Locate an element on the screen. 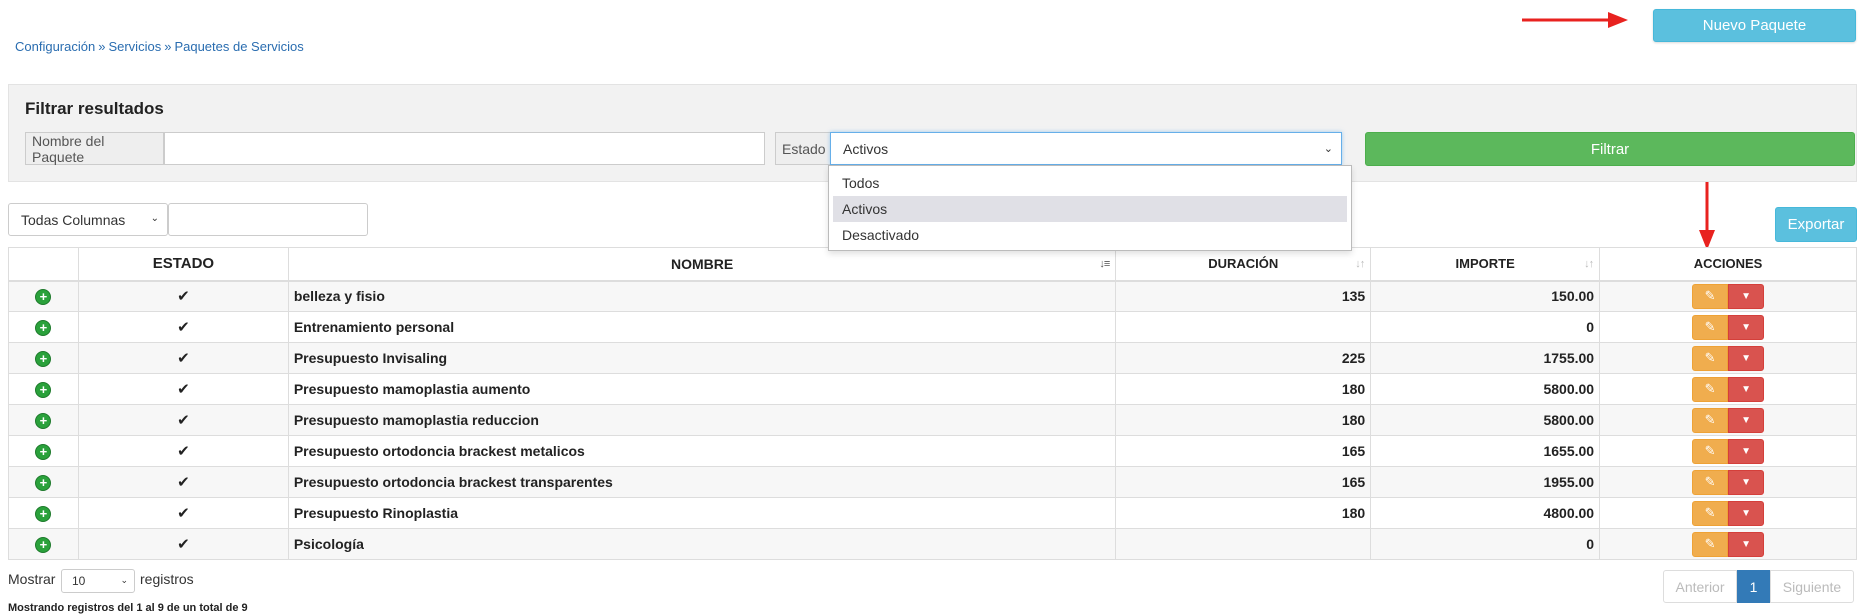 This screenshot has width=1866, height=615. header-estado: ESTADO is located at coordinates (183, 264).